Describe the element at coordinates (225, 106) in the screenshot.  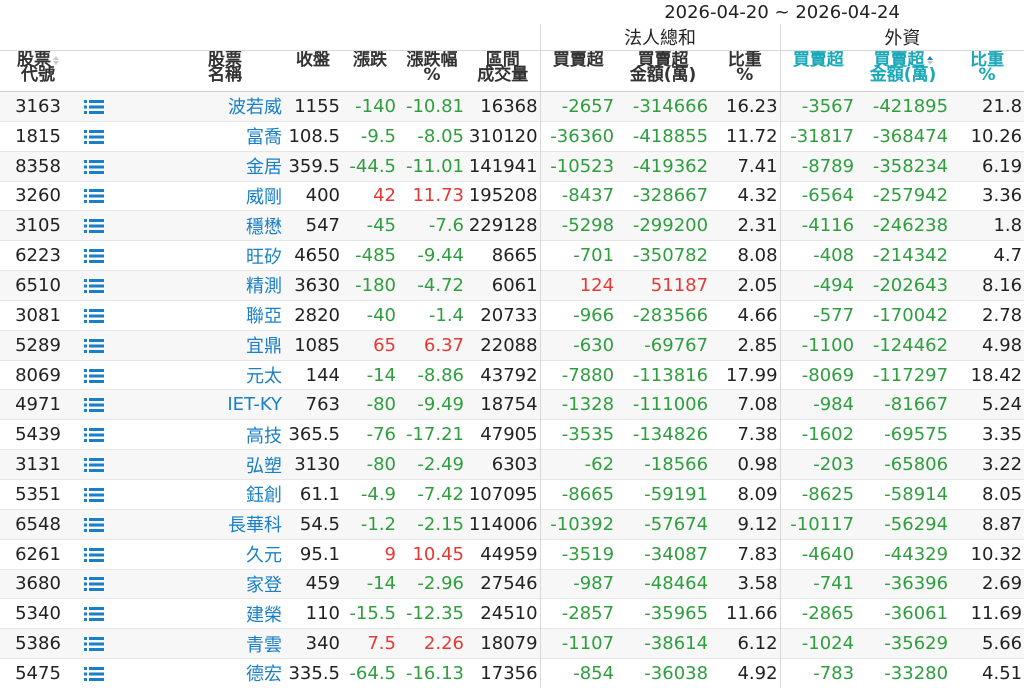
I see `stock-name-link: 波若威` at that location.